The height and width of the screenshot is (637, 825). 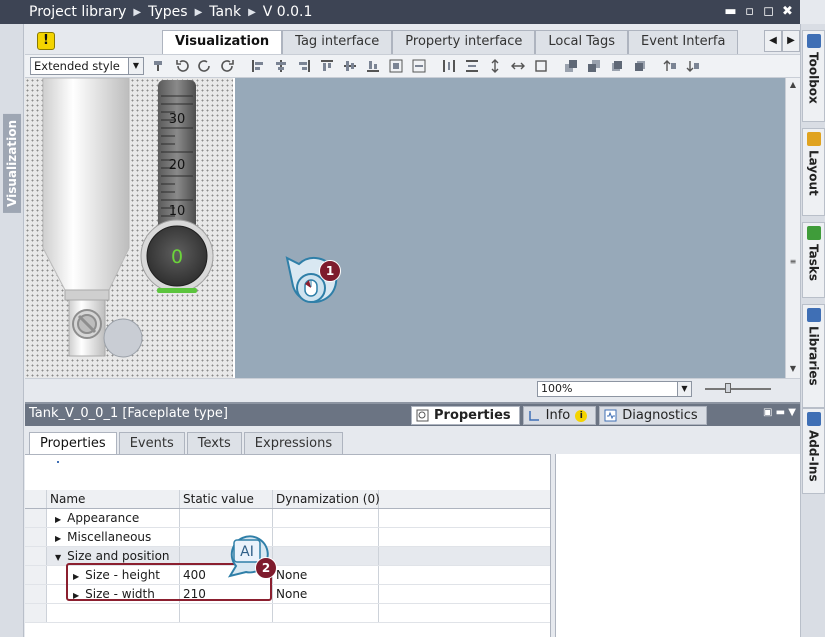 What do you see at coordinates (225, 12) in the screenshot?
I see `breadcrumb-tank: Tank` at bounding box center [225, 12].